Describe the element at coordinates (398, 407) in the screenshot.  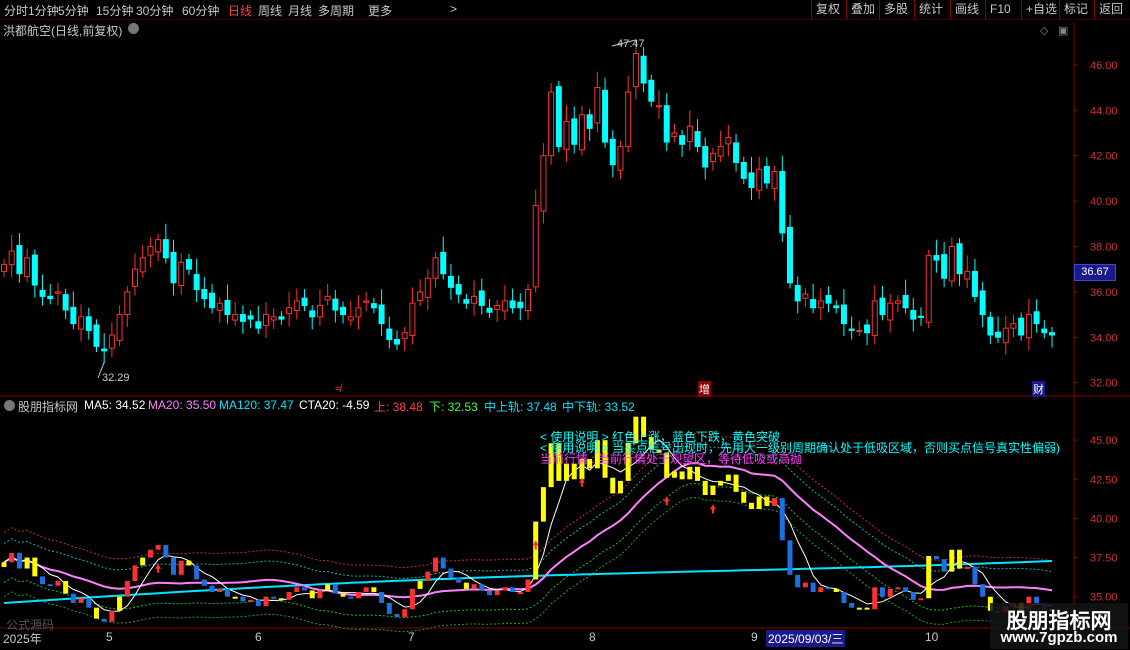
I see `upper-band-value: 上: 38.48` at that location.